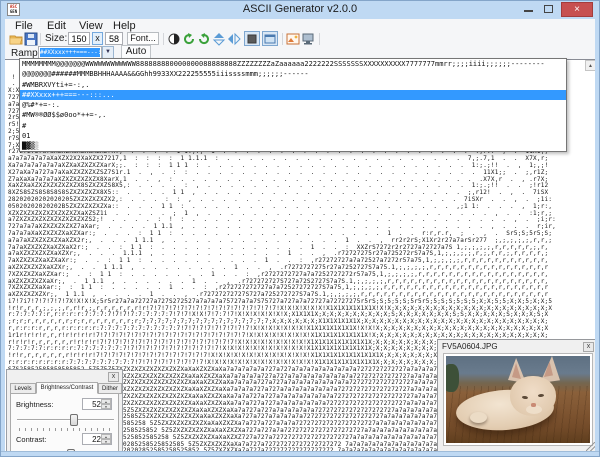 The height and width of the screenshot is (457, 600). I want to click on cat-photo, so click(518, 399).